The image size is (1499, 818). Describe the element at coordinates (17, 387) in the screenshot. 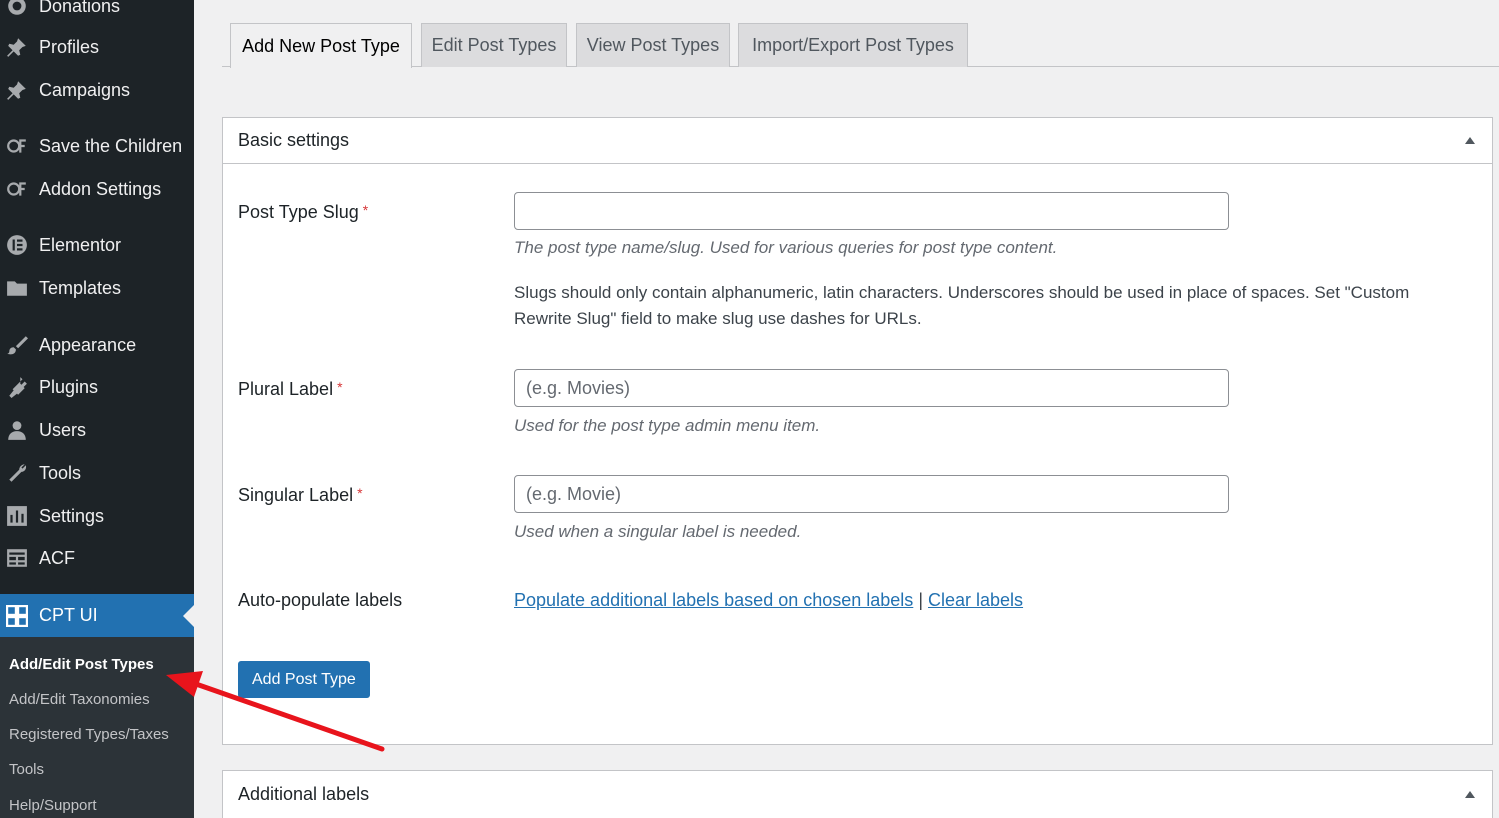

I see `plugin-icon` at that location.